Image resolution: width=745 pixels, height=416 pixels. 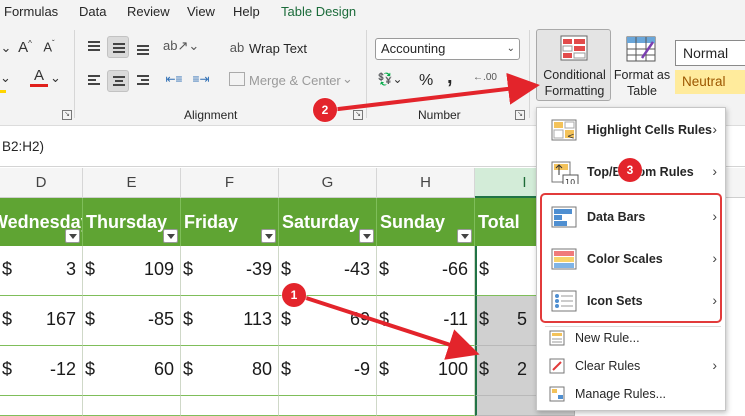 I want to click on align-left-icon, so click(x=94, y=81).